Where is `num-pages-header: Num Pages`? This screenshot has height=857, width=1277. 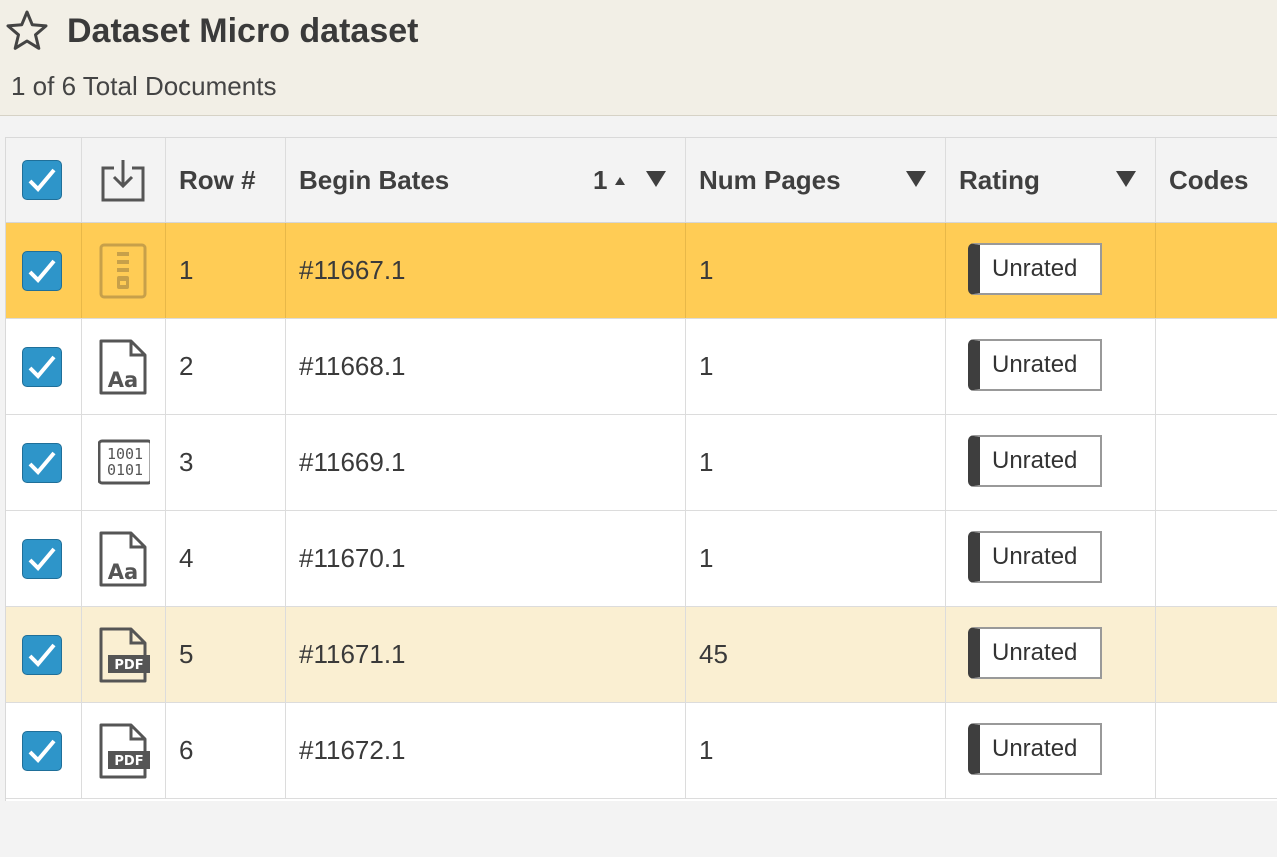
num-pages-header: Num Pages is located at coordinates (816, 180).